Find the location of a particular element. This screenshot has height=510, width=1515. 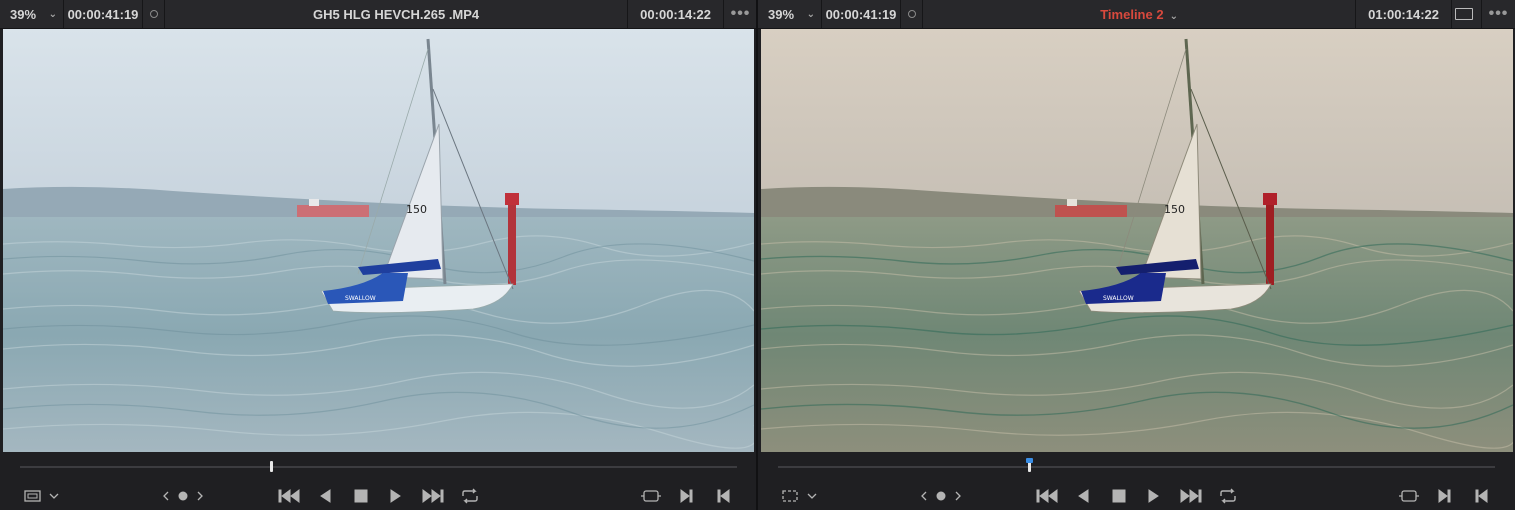

timeline-title: Timeline 2 is located at coordinates (1132, 14).